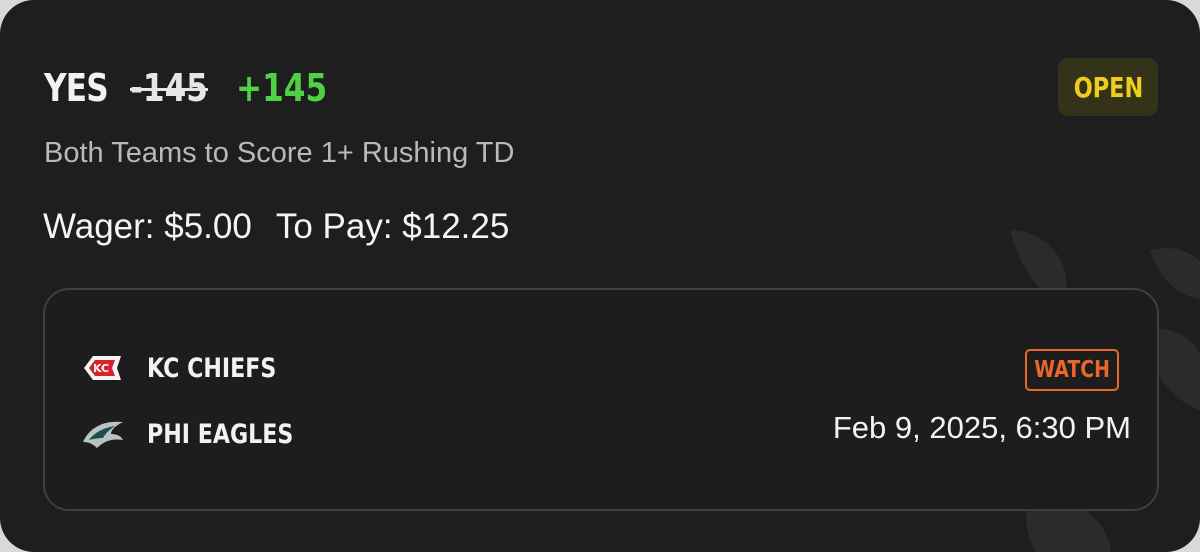 This screenshot has height=552, width=1200. I want to click on odds-row: YES -145 +145, so click(195, 88).